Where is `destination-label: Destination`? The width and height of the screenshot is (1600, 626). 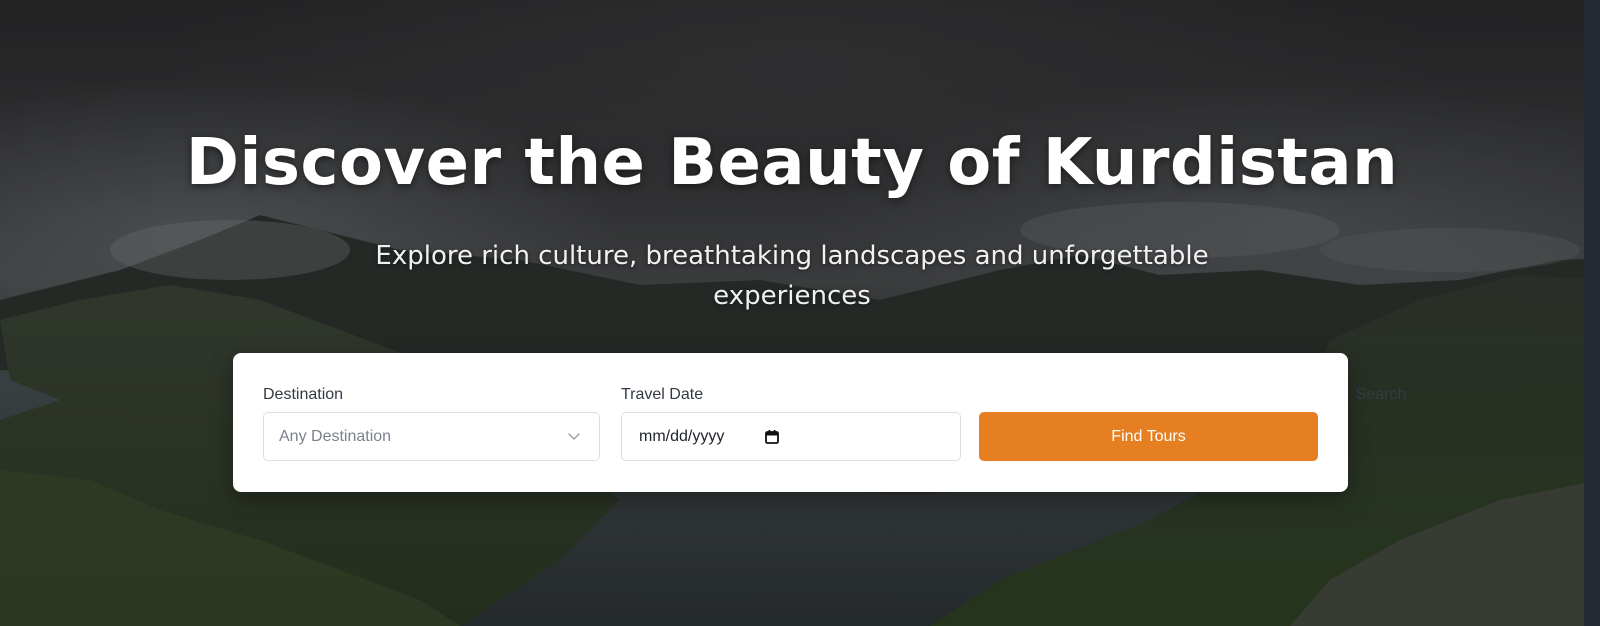
destination-label: Destination is located at coordinates (303, 394).